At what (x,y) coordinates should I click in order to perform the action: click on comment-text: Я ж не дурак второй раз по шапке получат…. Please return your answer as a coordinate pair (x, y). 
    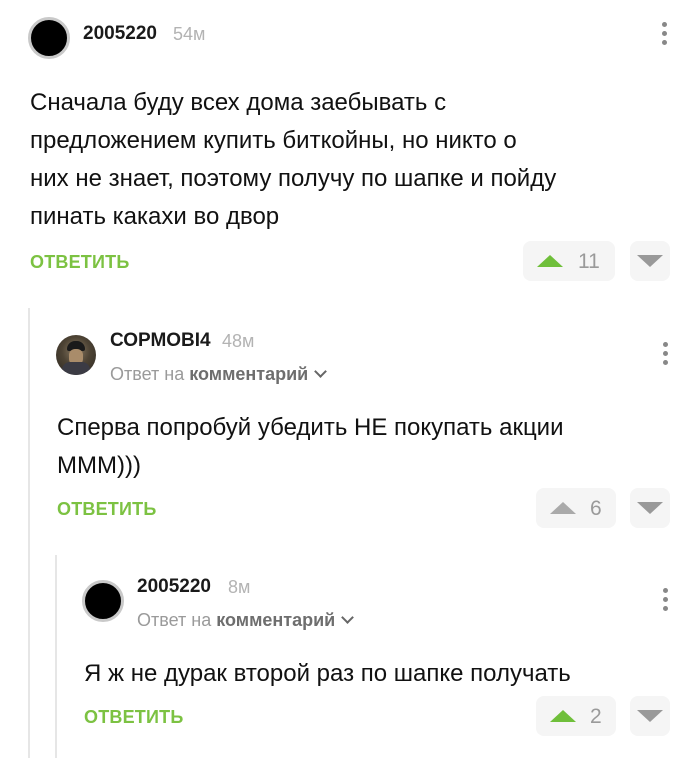
    Looking at the image, I should click on (327, 674).